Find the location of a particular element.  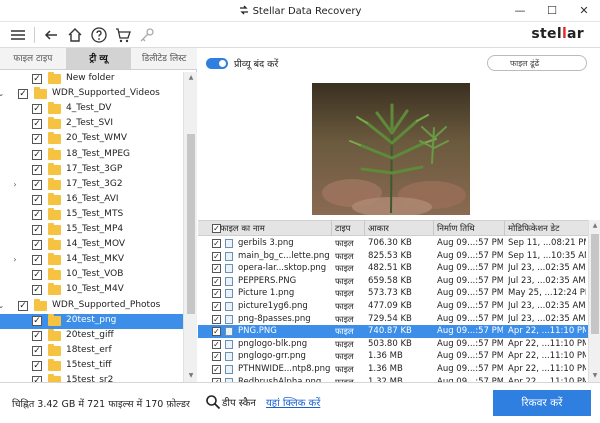

tab-deleted-list: डिलीटेड लिस्ट is located at coordinates (164, 58).